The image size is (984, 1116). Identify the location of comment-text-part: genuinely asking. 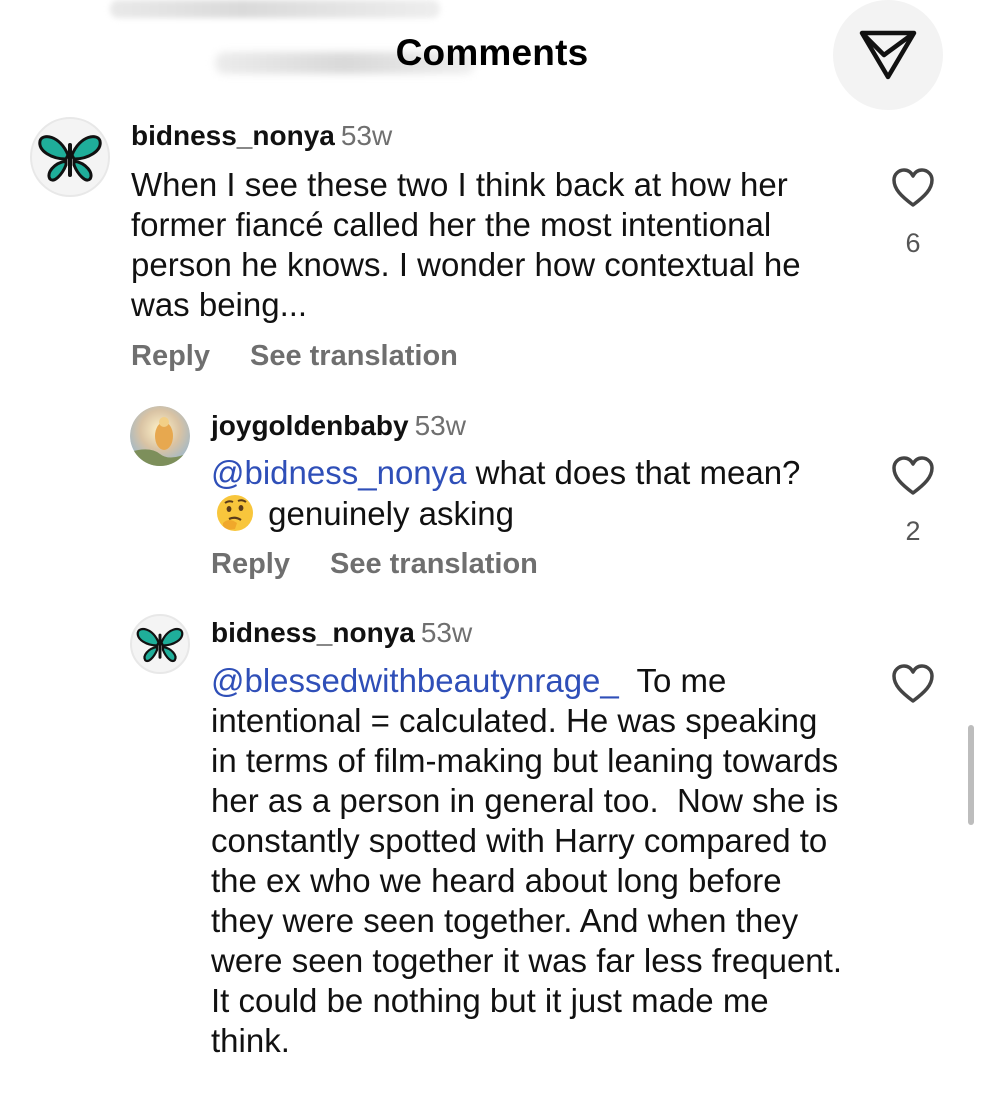
(387, 513).